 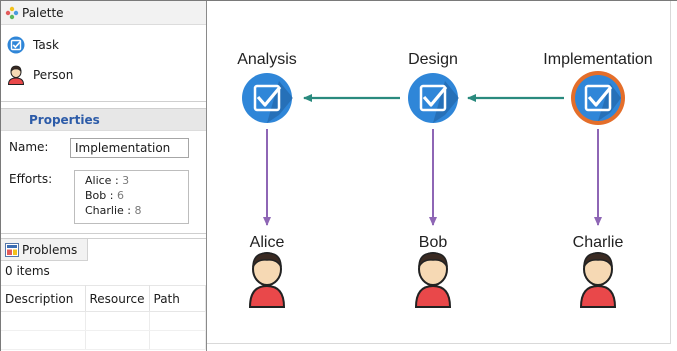 I want to click on effort-value: 6, so click(x=120, y=195).